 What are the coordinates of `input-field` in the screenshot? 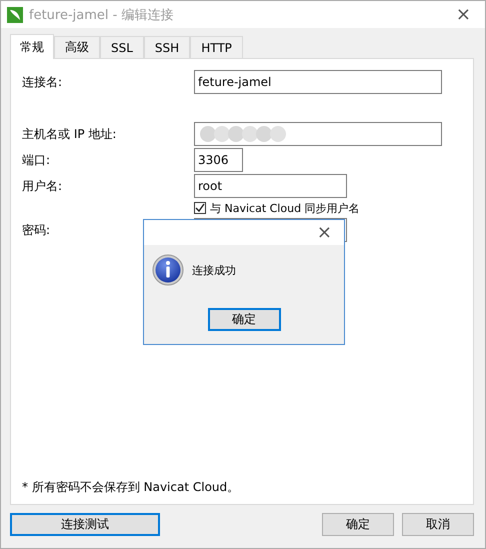 It's located at (318, 134).